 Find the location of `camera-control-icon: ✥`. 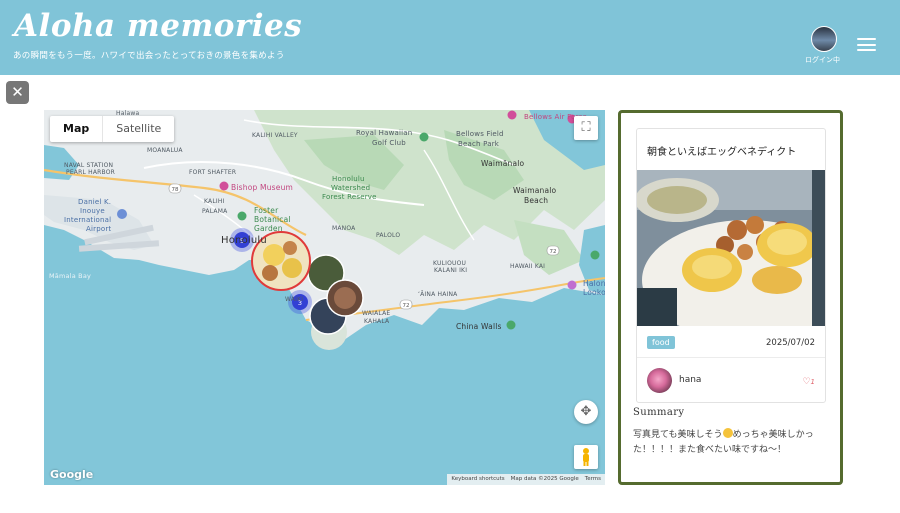

camera-control-icon: ✥ is located at coordinates (586, 412).